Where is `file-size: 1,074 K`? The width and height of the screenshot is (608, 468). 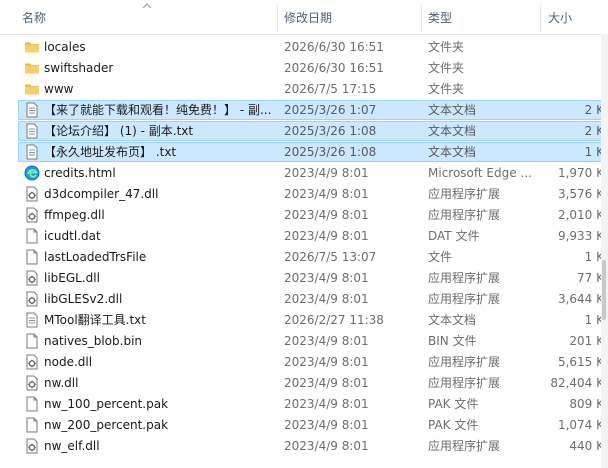
file-size: 1,074 K is located at coordinates (580, 425).